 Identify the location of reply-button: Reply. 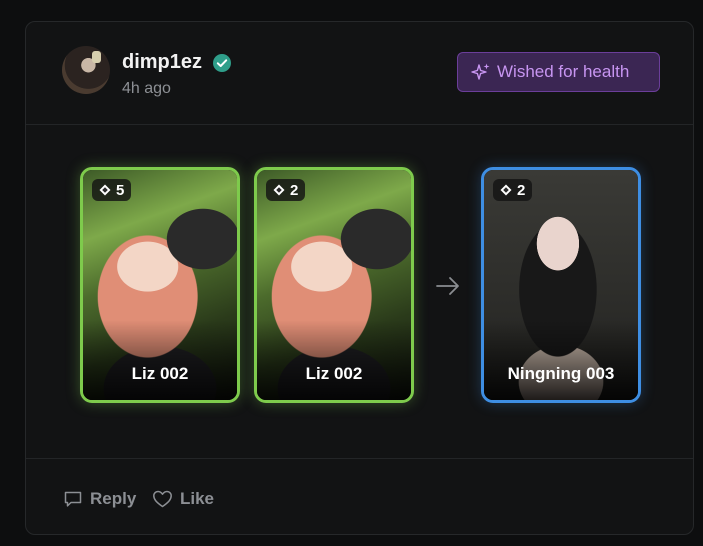
(99, 499).